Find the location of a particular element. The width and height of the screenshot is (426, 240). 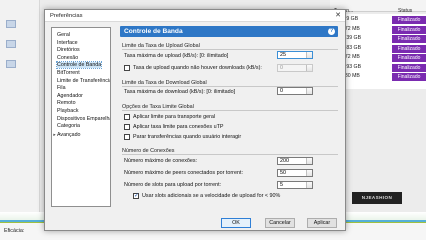

tree-item: Categoria is located at coordinates (81, 126).